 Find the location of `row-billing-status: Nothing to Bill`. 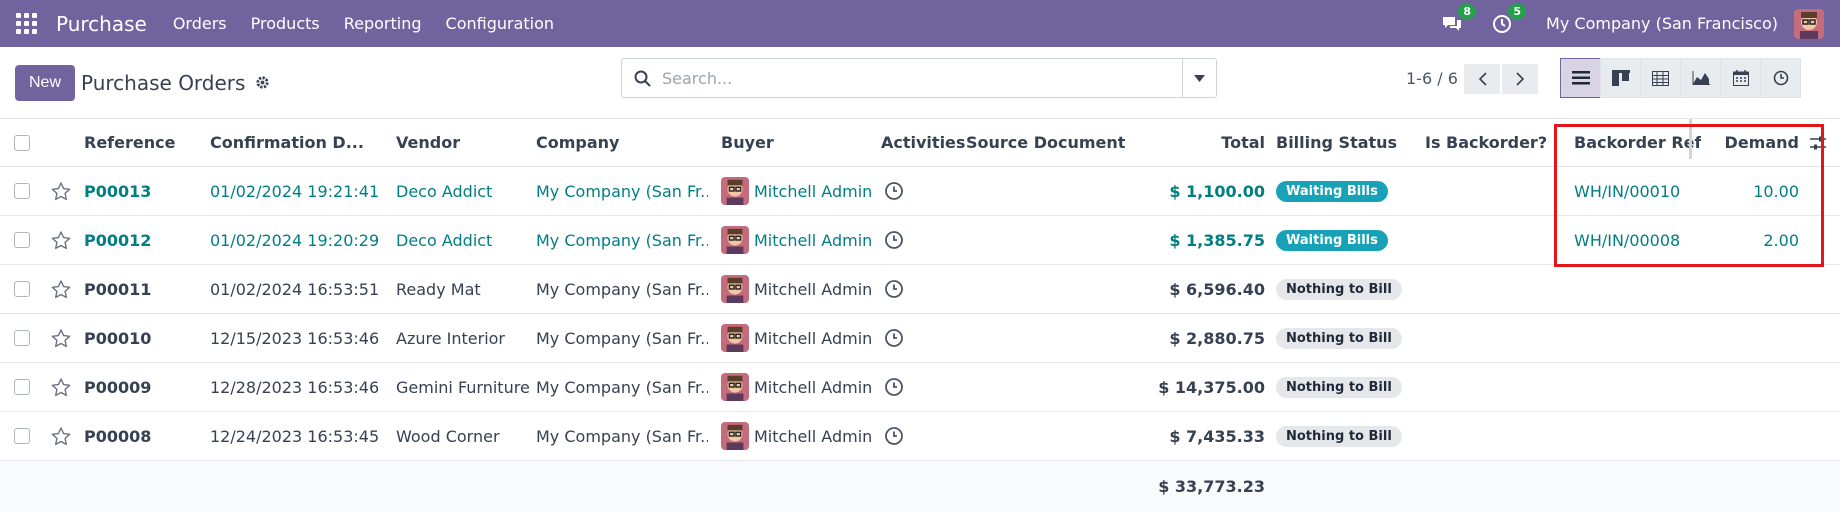

row-billing-status: Nothing to Bill is located at coordinates (1339, 338).